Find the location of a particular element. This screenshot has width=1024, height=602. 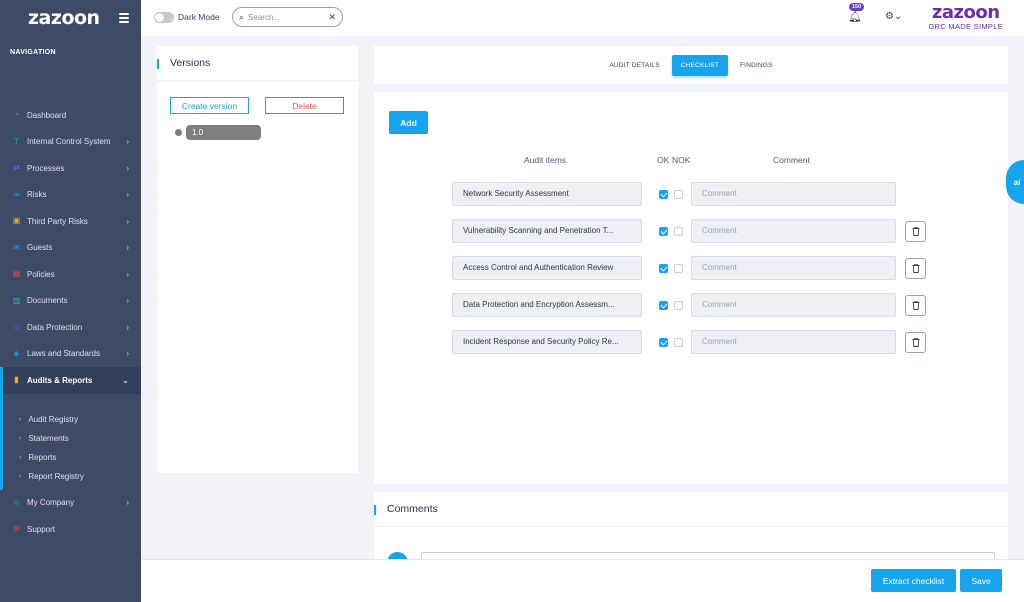

third-party-icon: ▣ is located at coordinates (16, 221).